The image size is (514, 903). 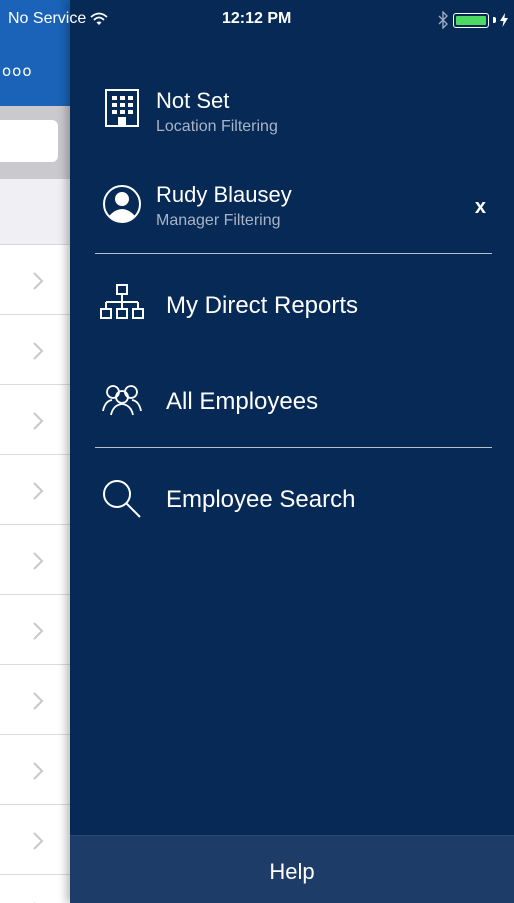 I want to click on help-button: Help, so click(x=292, y=869).